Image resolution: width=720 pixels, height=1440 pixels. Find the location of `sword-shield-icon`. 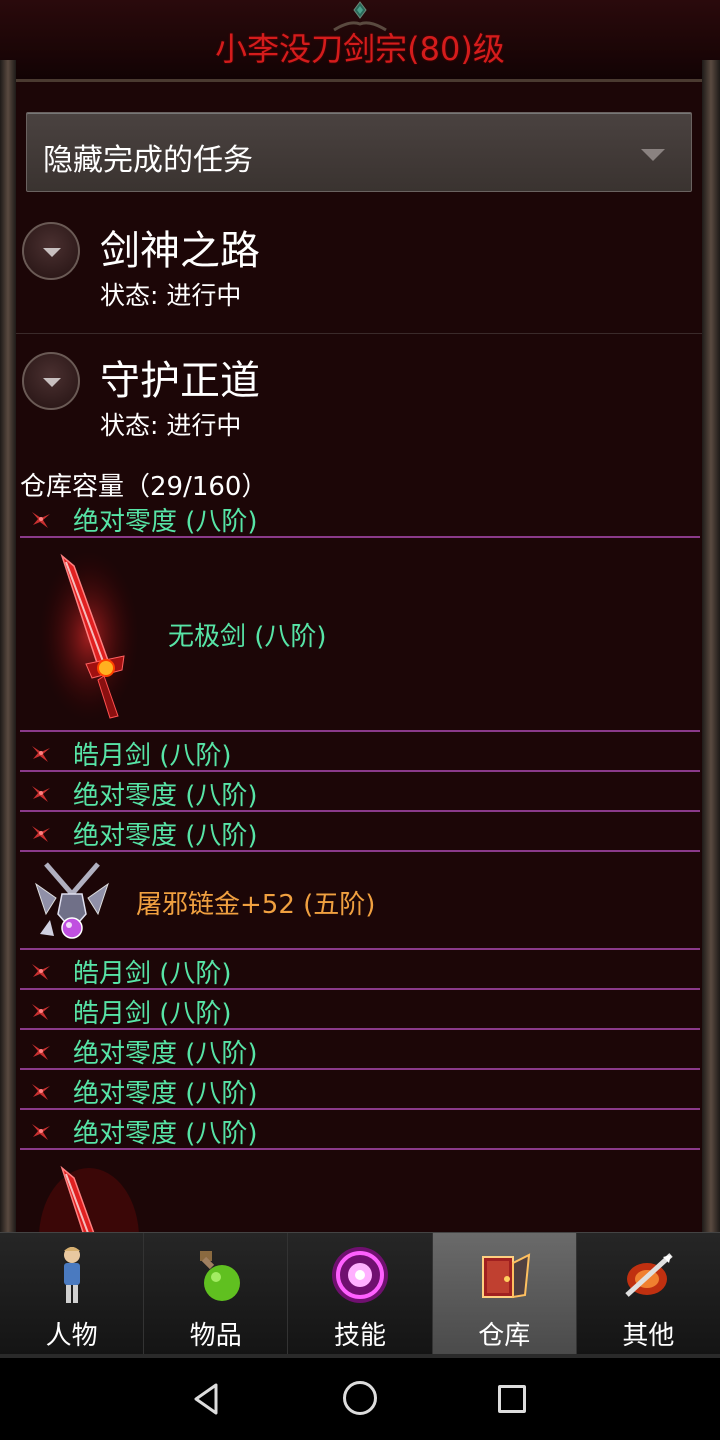

sword-shield-icon is located at coordinates (649, 1275).